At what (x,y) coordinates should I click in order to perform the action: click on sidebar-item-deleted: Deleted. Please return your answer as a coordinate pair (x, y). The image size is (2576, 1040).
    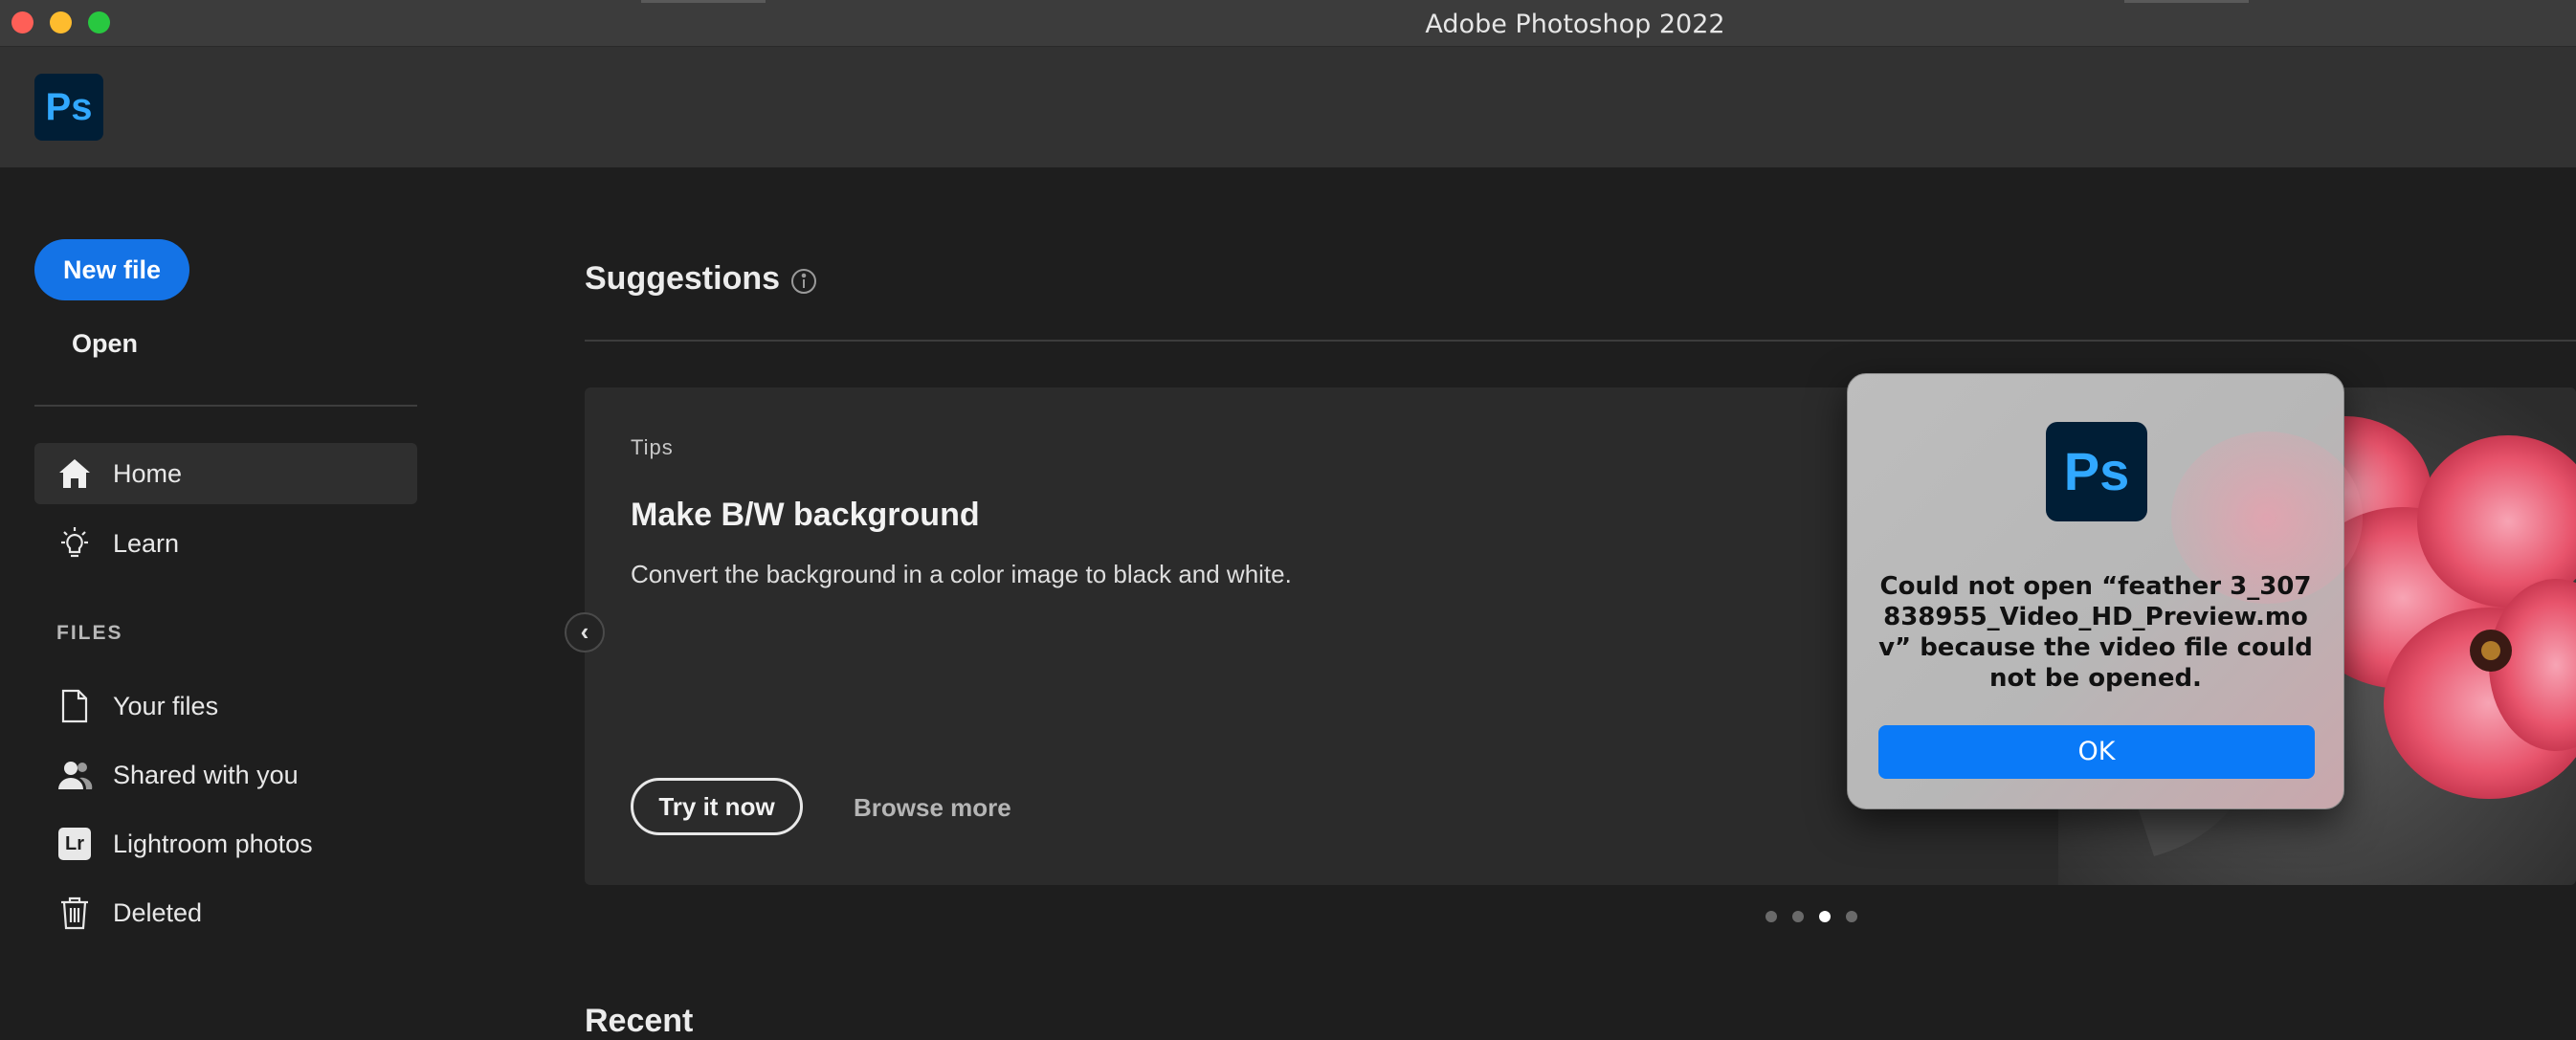
    Looking at the image, I should click on (225, 912).